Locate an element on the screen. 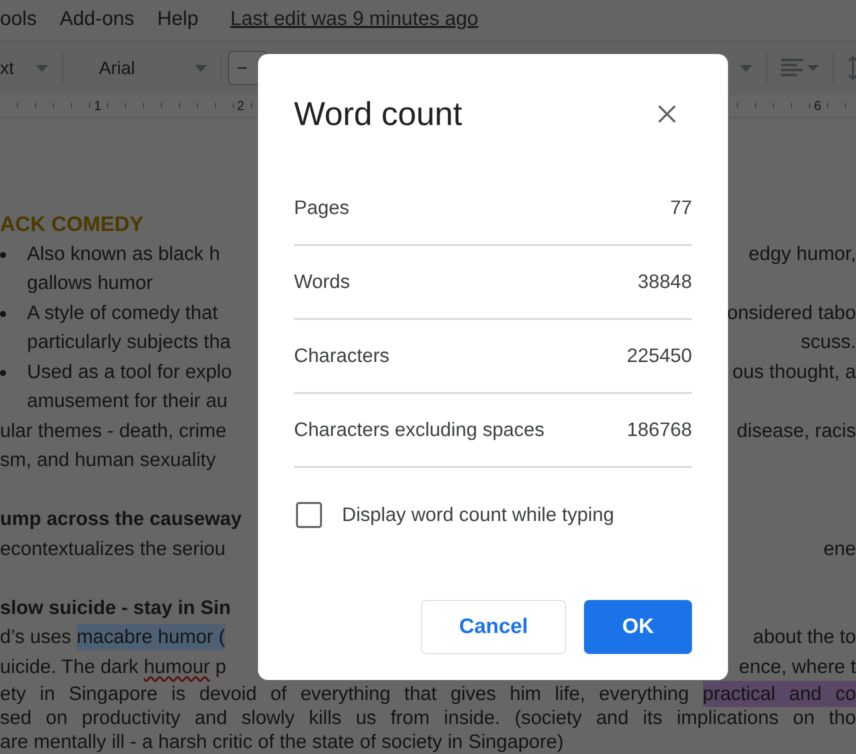 The image size is (856, 754). document-text: uicide. The dark humour p is located at coordinates (113, 667).